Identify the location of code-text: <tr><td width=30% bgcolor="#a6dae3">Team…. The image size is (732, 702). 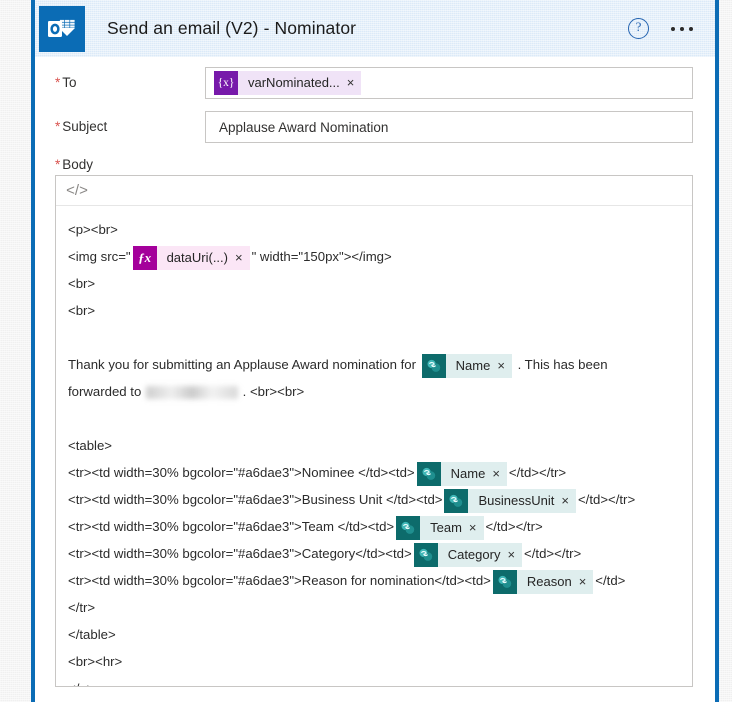
(231, 526).